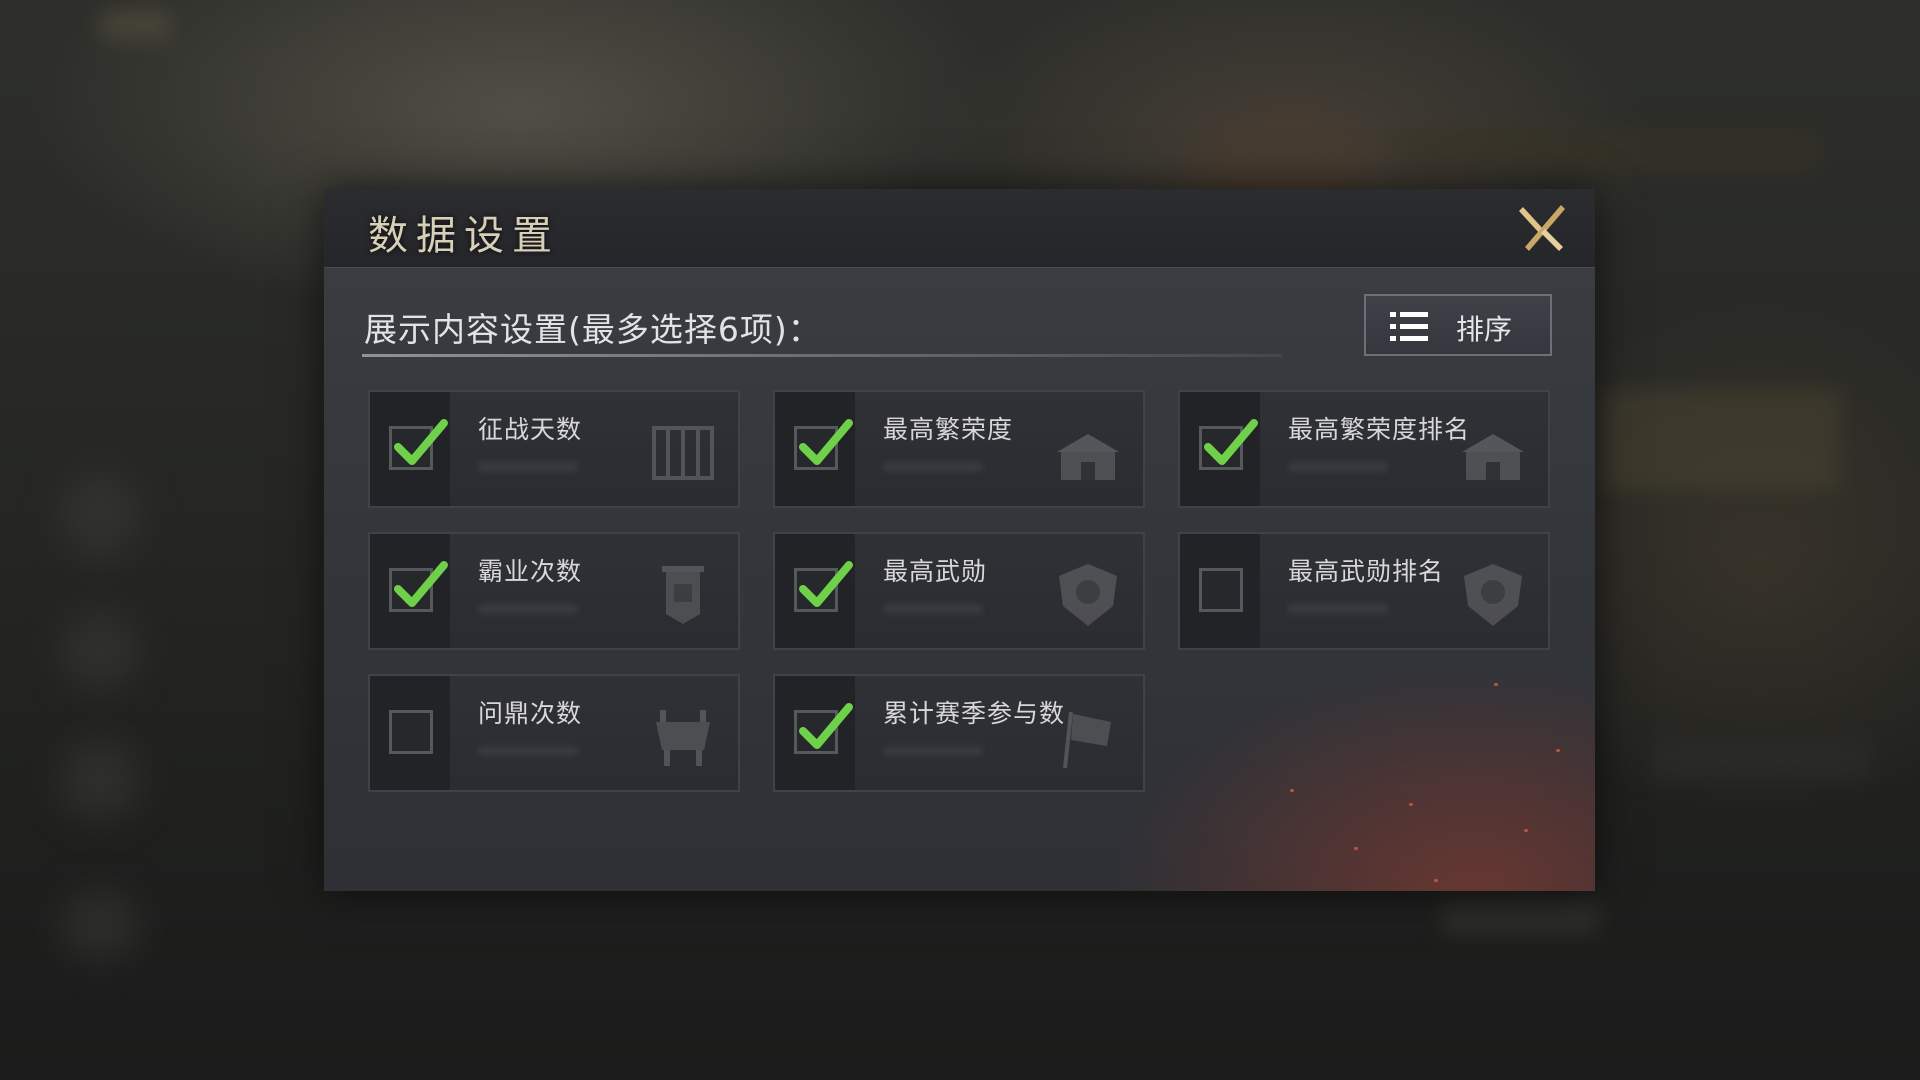 The height and width of the screenshot is (1080, 1920). Describe the element at coordinates (935, 571) in the screenshot. I see `option-label: 最高武勋` at that location.